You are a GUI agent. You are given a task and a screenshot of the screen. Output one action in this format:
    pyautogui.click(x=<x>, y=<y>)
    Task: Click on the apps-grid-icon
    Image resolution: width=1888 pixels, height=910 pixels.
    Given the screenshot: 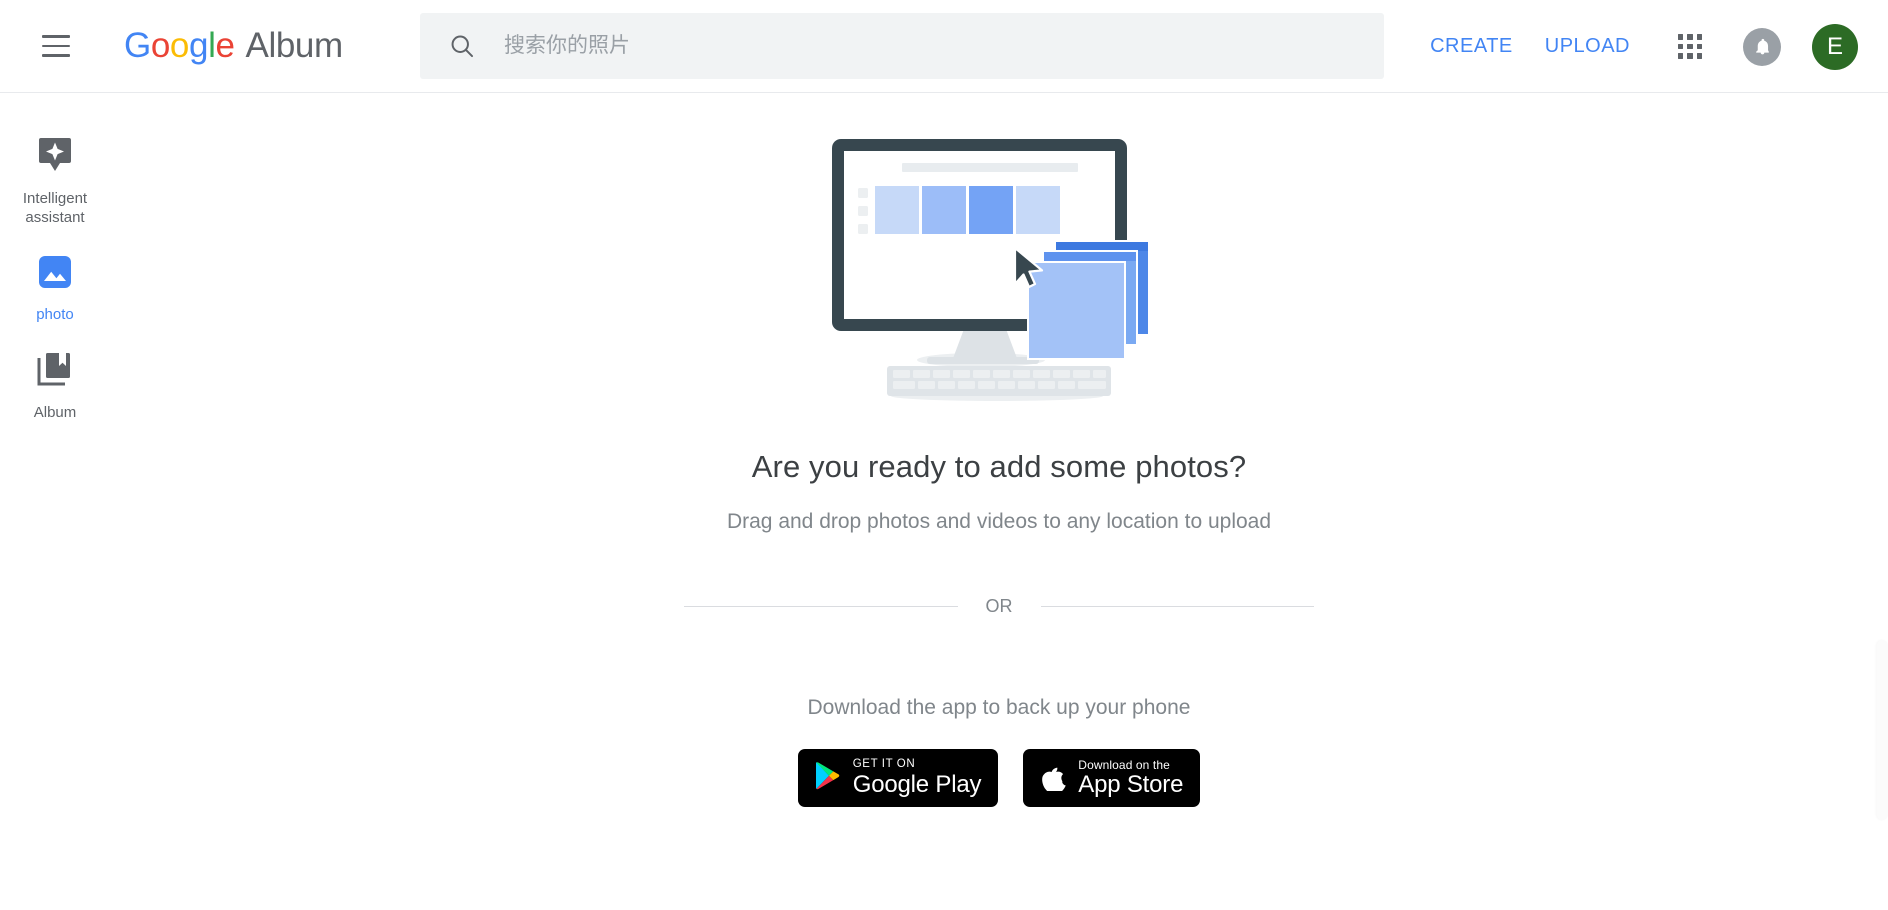 What is the action you would take?
    pyautogui.click(x=1690, y=47)
    